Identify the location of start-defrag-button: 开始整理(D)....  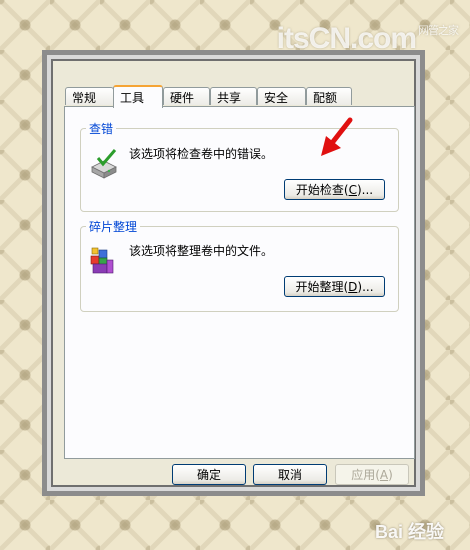
(334, 286).